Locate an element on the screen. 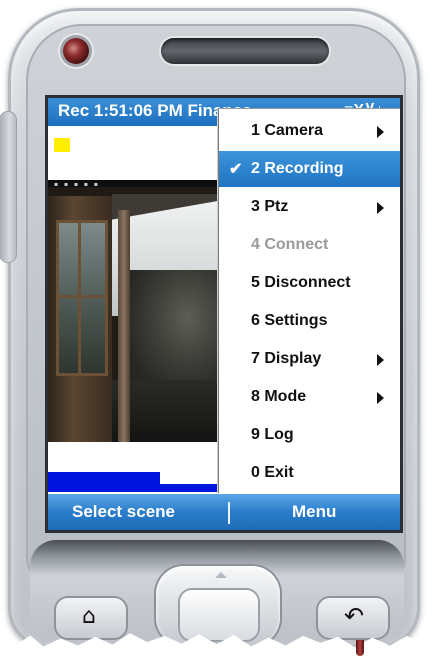  softkey-divider is located at coordinates (229, 513).